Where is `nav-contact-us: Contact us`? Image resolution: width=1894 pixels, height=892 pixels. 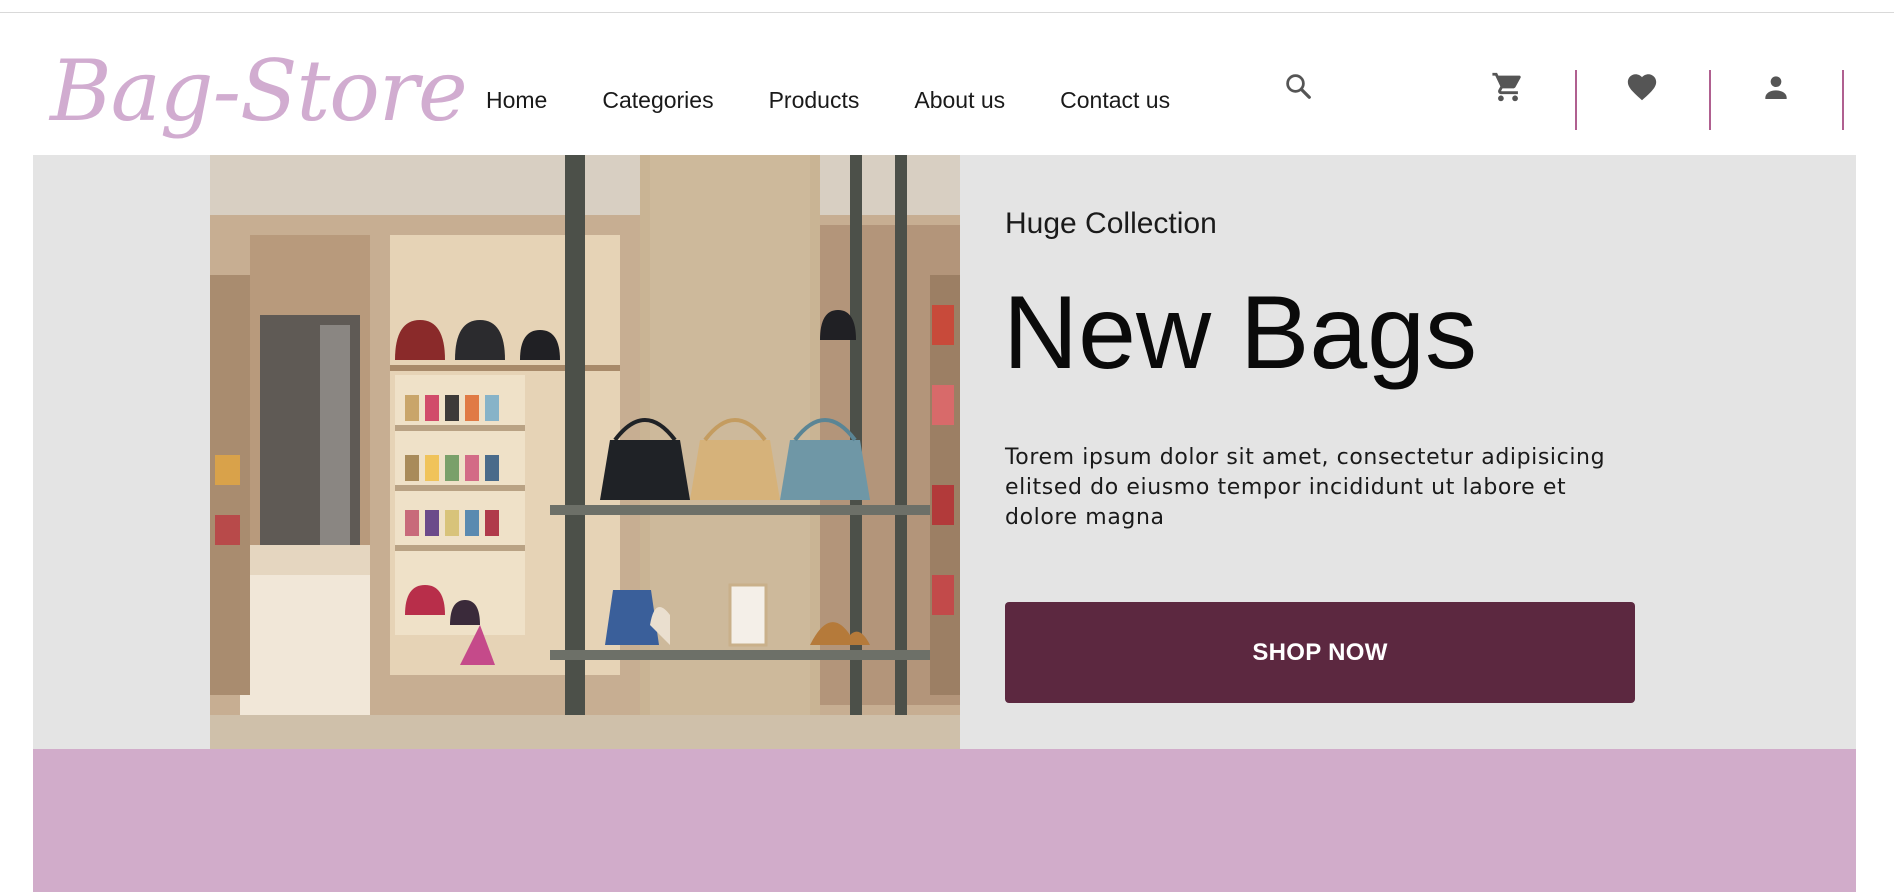
nav-contact-us: Contact us is located at coordinates (1115, 100).